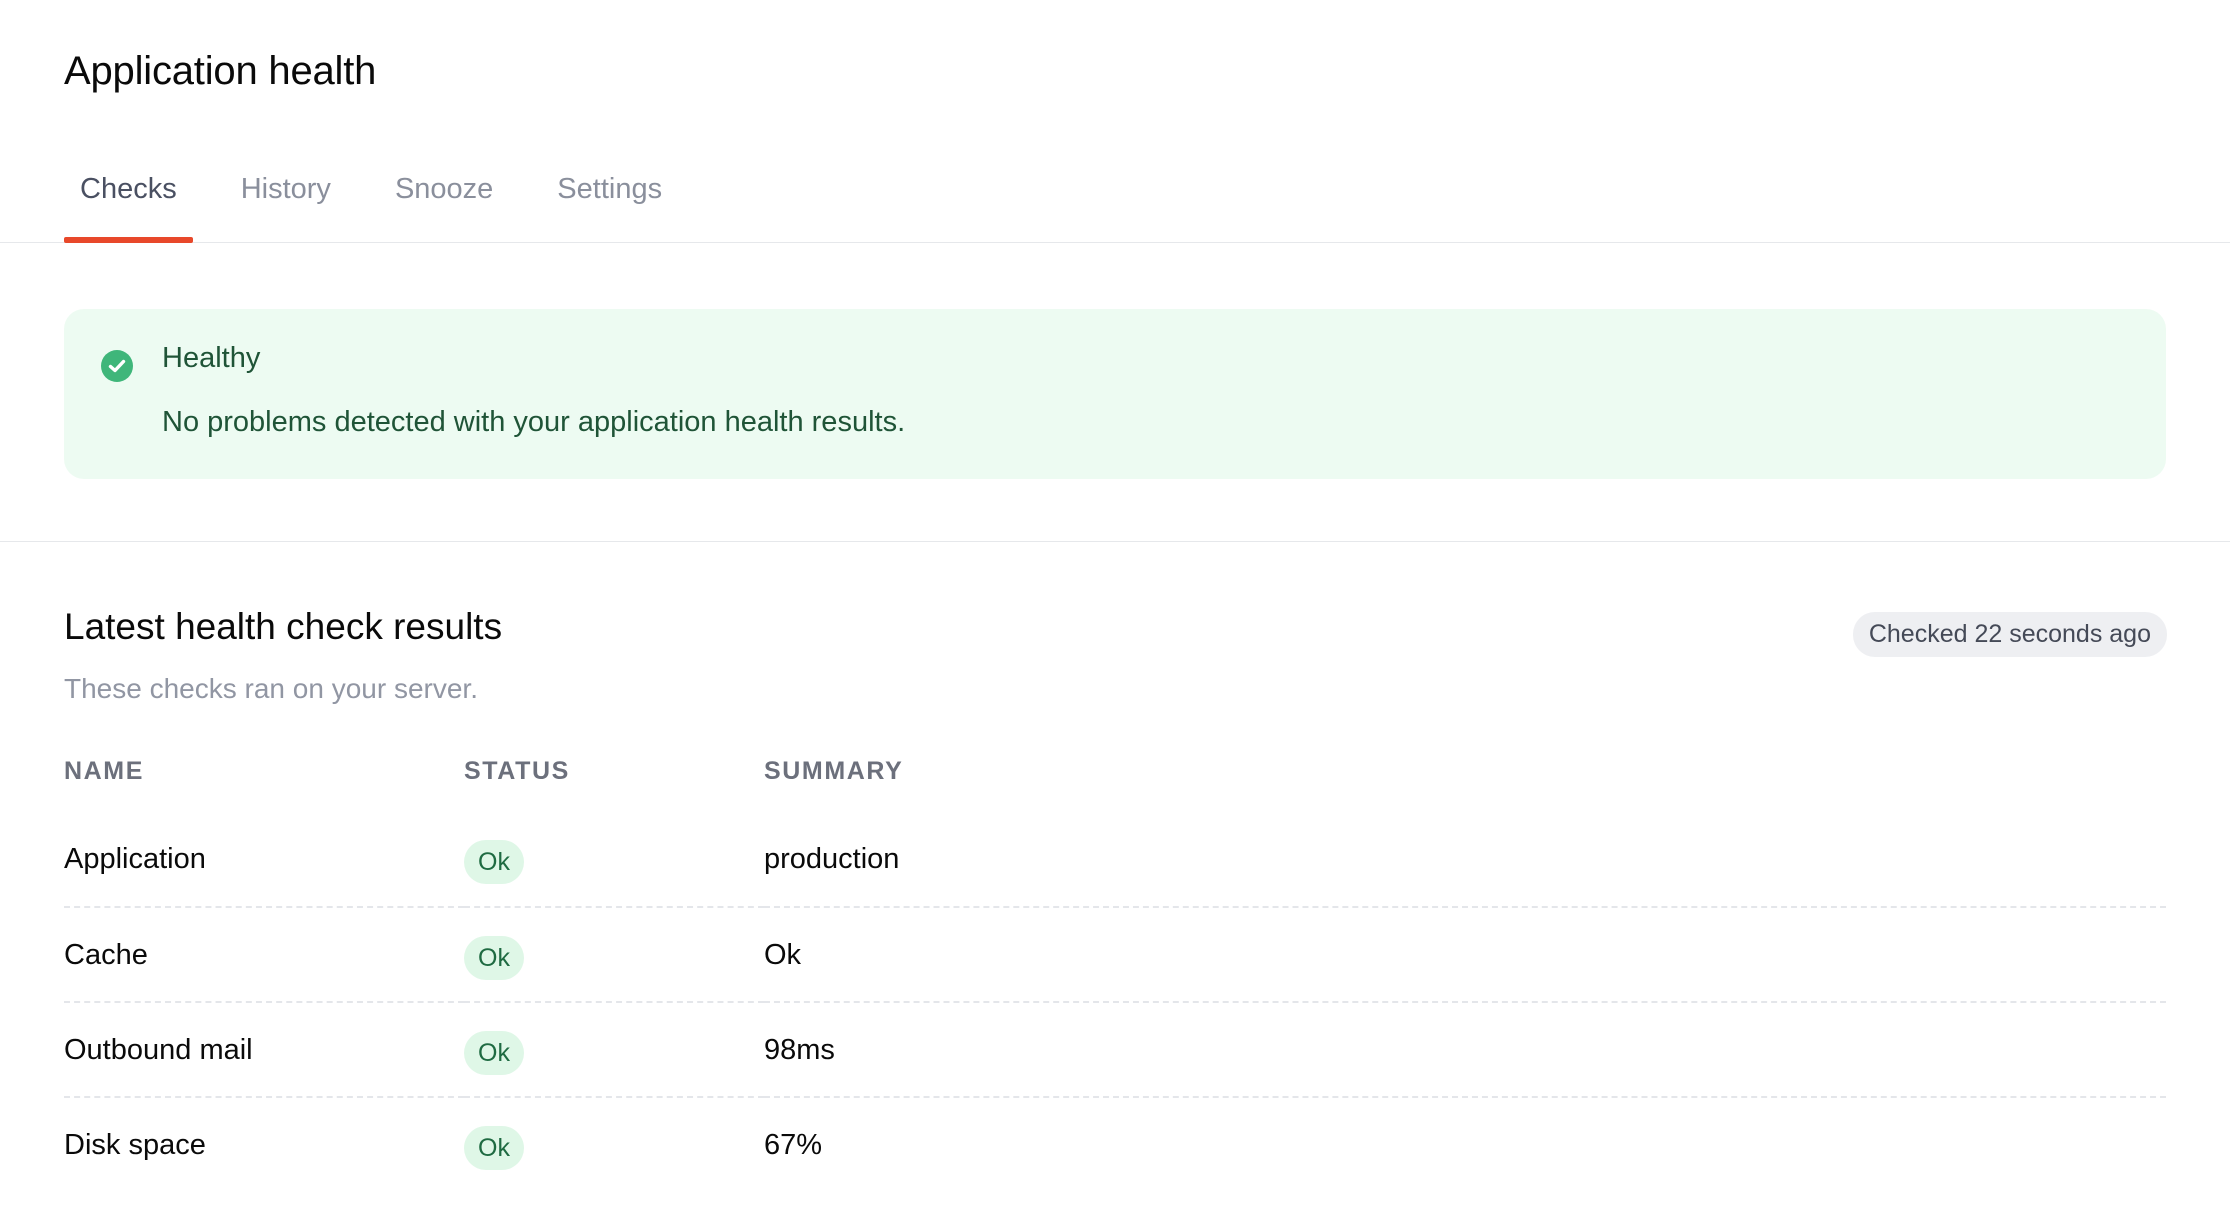  I want to click on tab-list: Checks History Snooze Settings, so click(1115, 192).